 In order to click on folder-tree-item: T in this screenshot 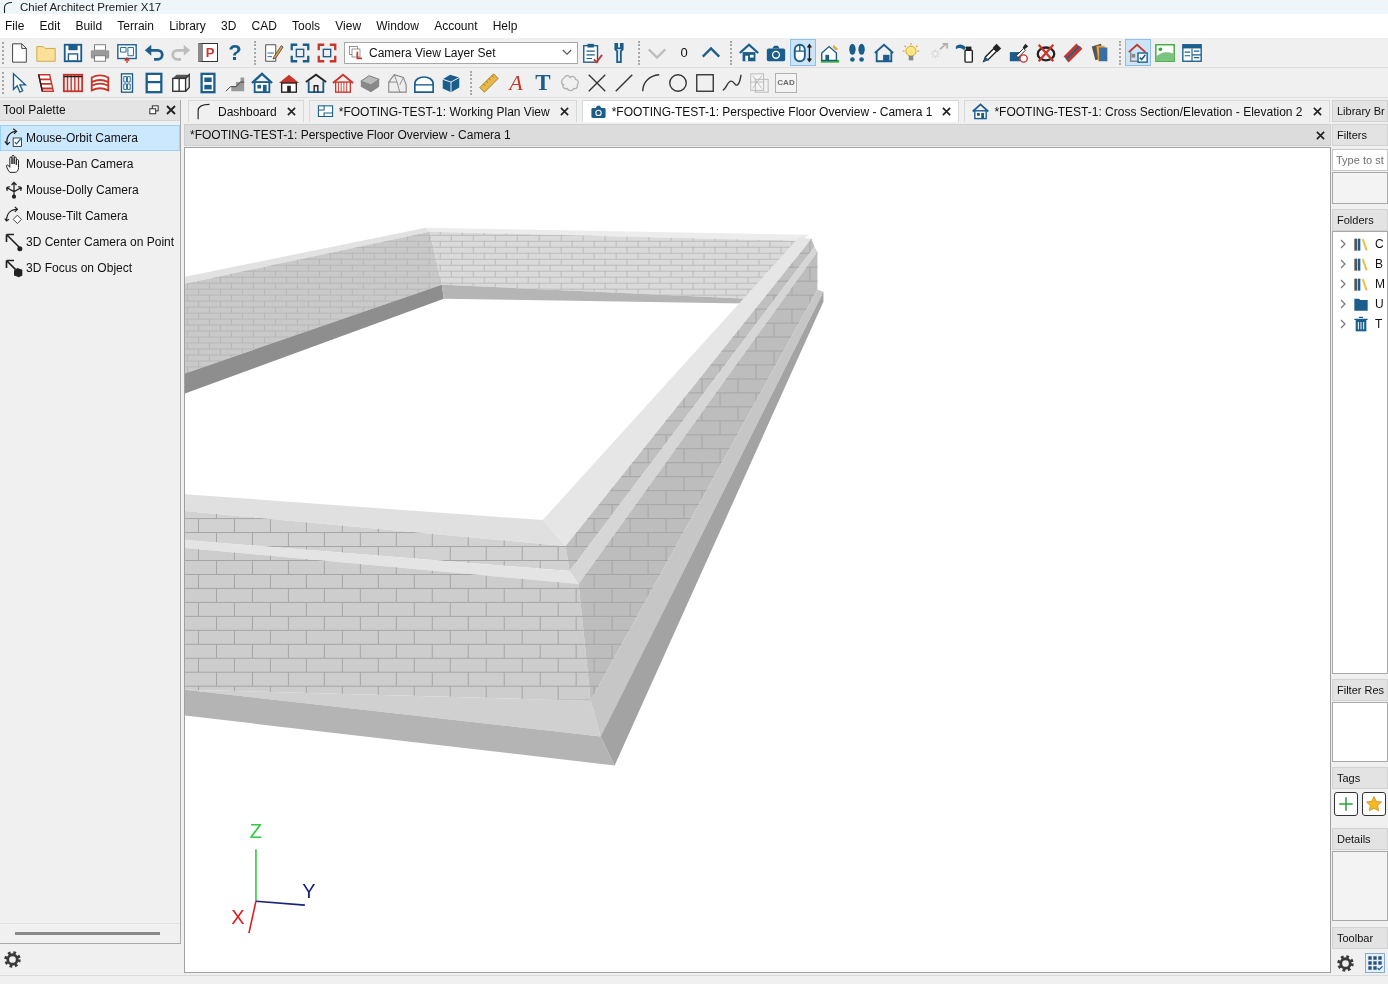, I will do `click(1360, 324)`.